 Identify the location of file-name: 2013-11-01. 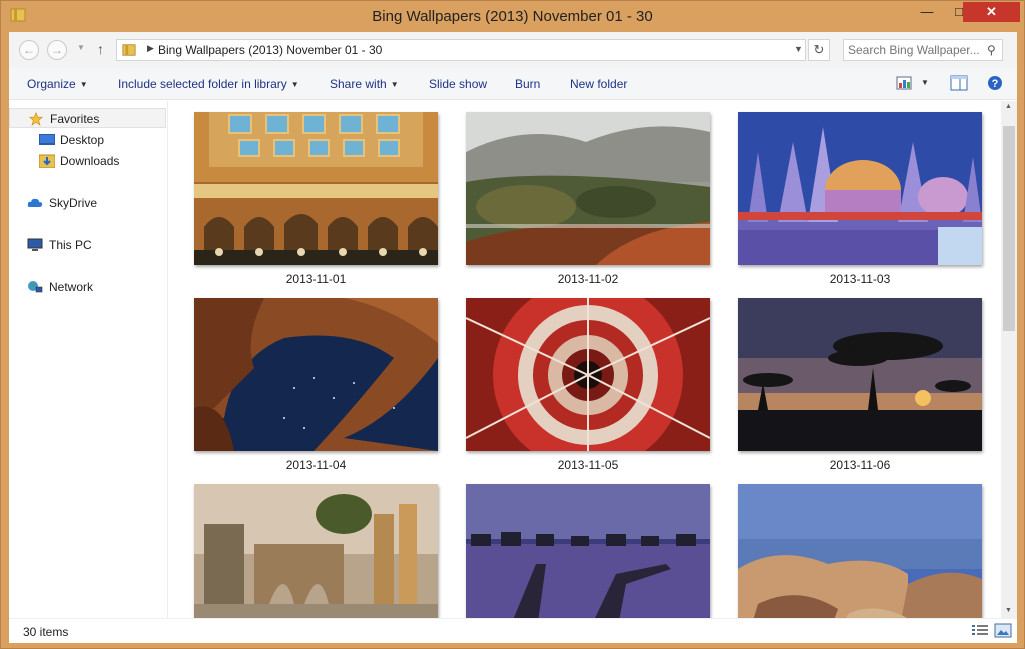
(316, 279).